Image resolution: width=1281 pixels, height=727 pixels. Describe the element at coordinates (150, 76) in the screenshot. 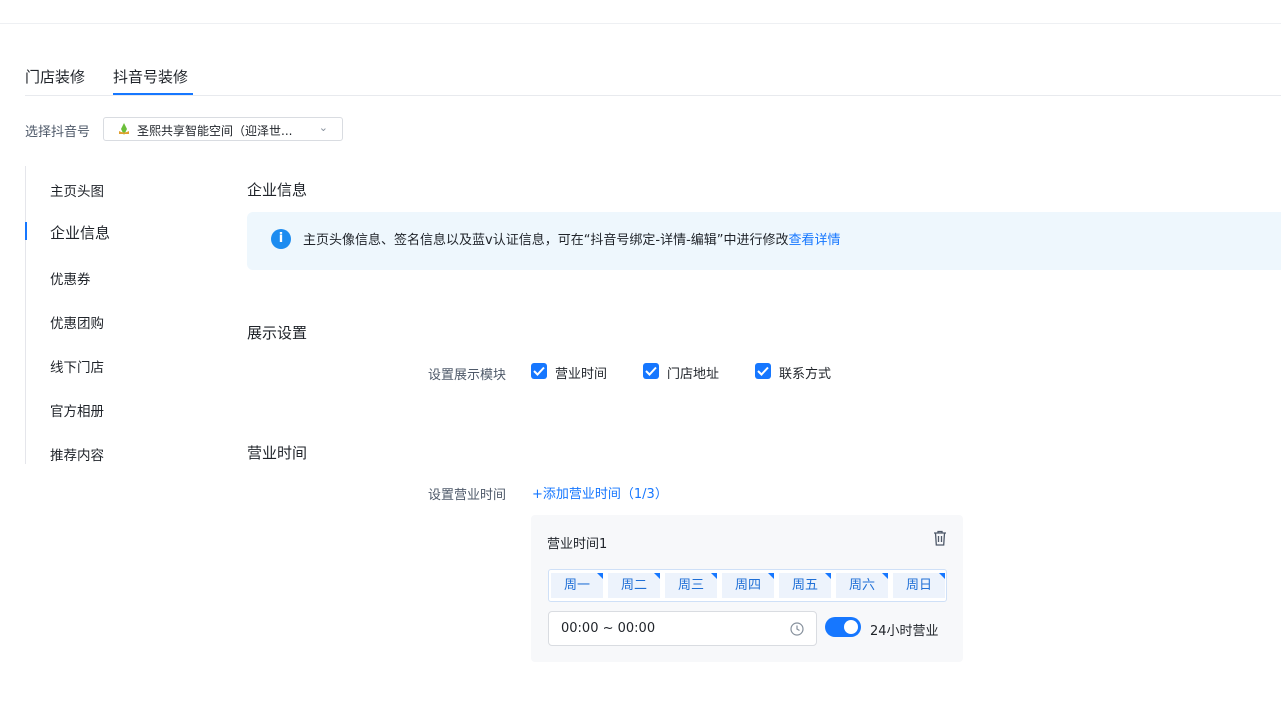

I see `tab-douyin-decoration: 抖音号装修` at that location.